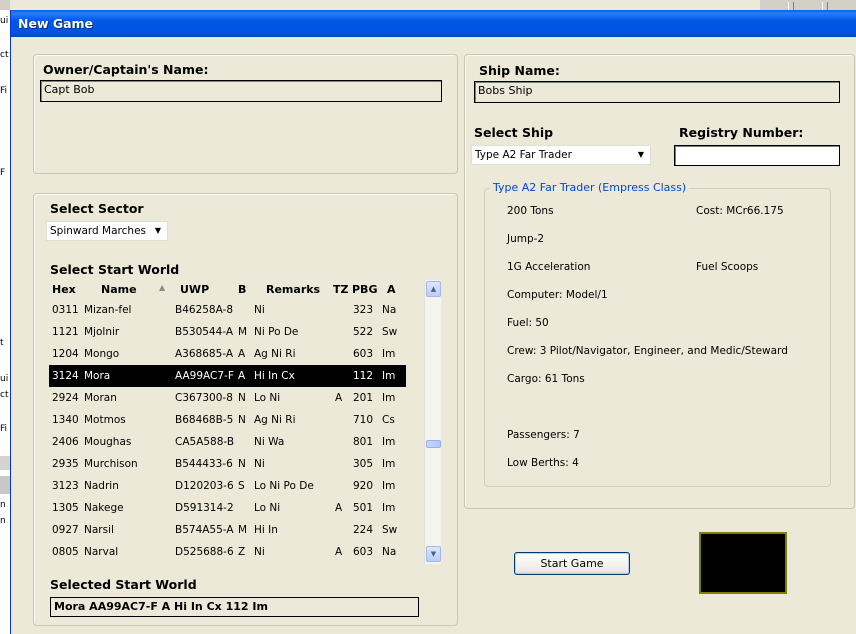  I want to click on world-row: 2924 Moran C367300-8 N Lo Ni A 201 Im, so click(227, 398).